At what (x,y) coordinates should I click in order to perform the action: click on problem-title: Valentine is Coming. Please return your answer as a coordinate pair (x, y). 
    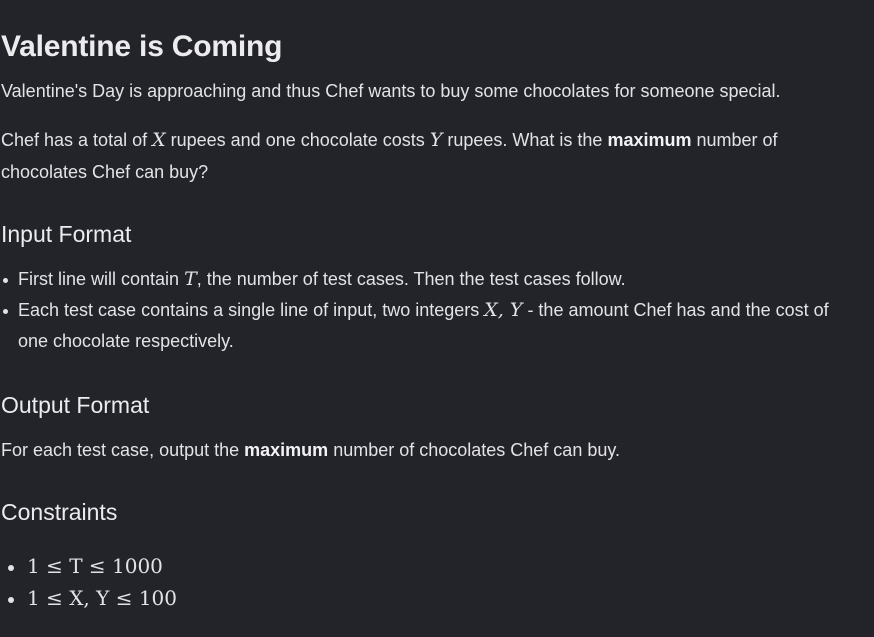
    Looking at the image, I should click on (142, 46).